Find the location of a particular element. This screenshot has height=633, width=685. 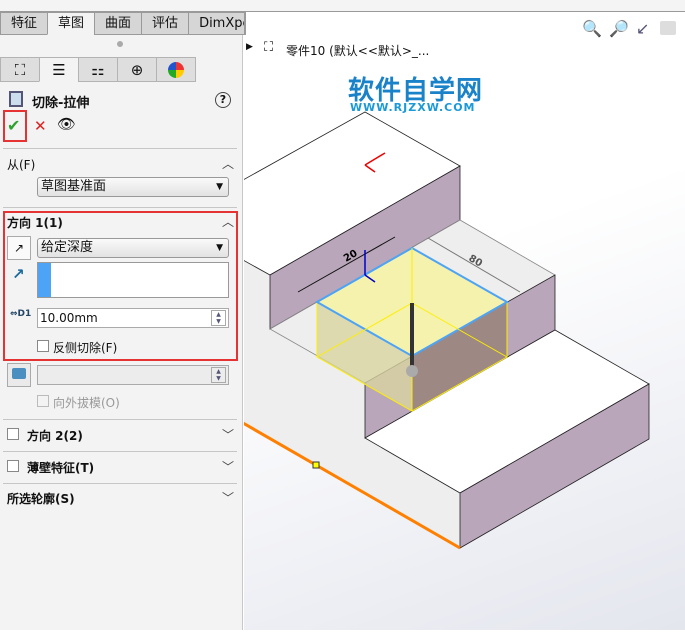

direction2-checkbox is located at coordinates (13, 434).